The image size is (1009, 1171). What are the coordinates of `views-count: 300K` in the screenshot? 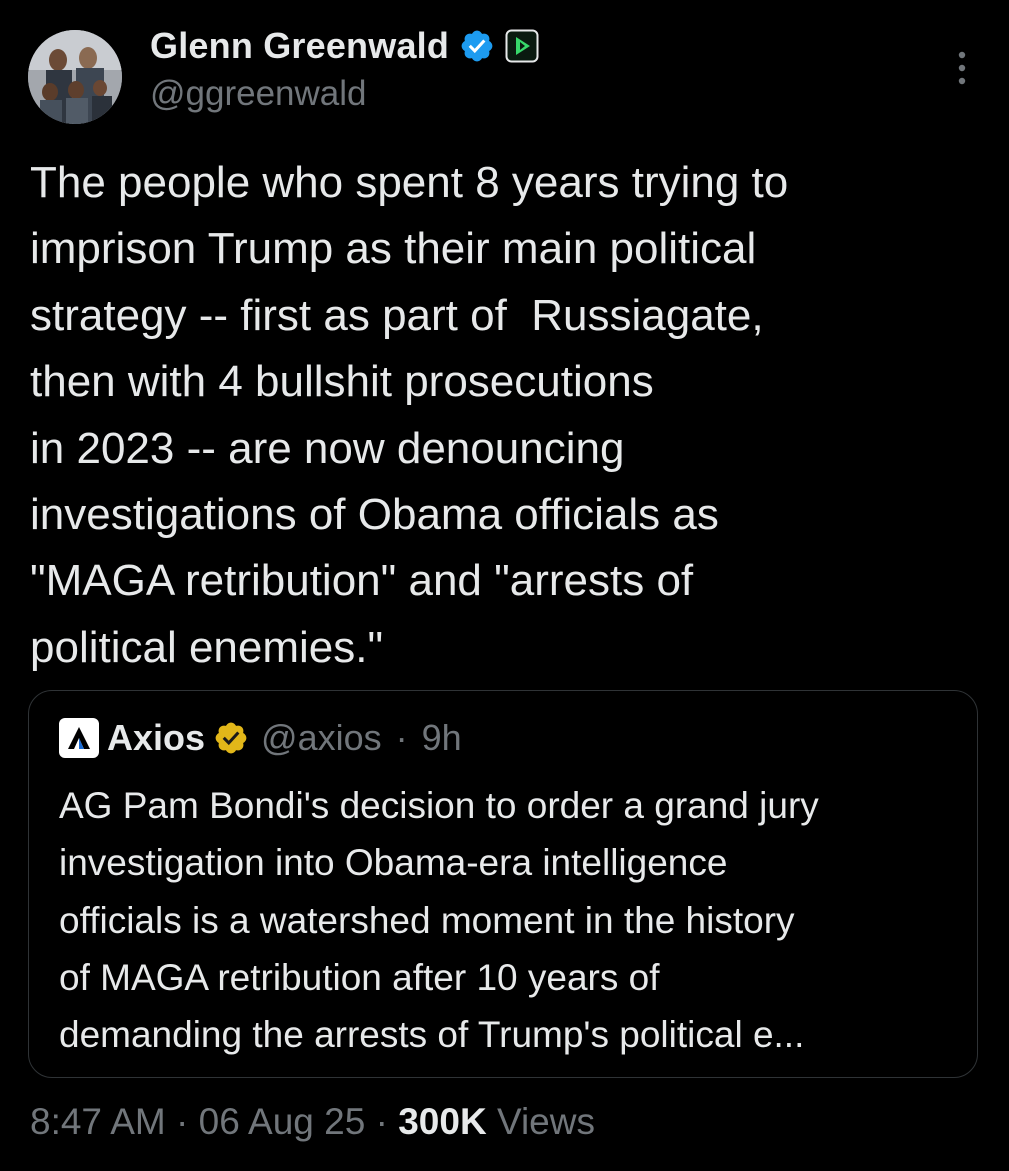 It's located at (442, 1121).